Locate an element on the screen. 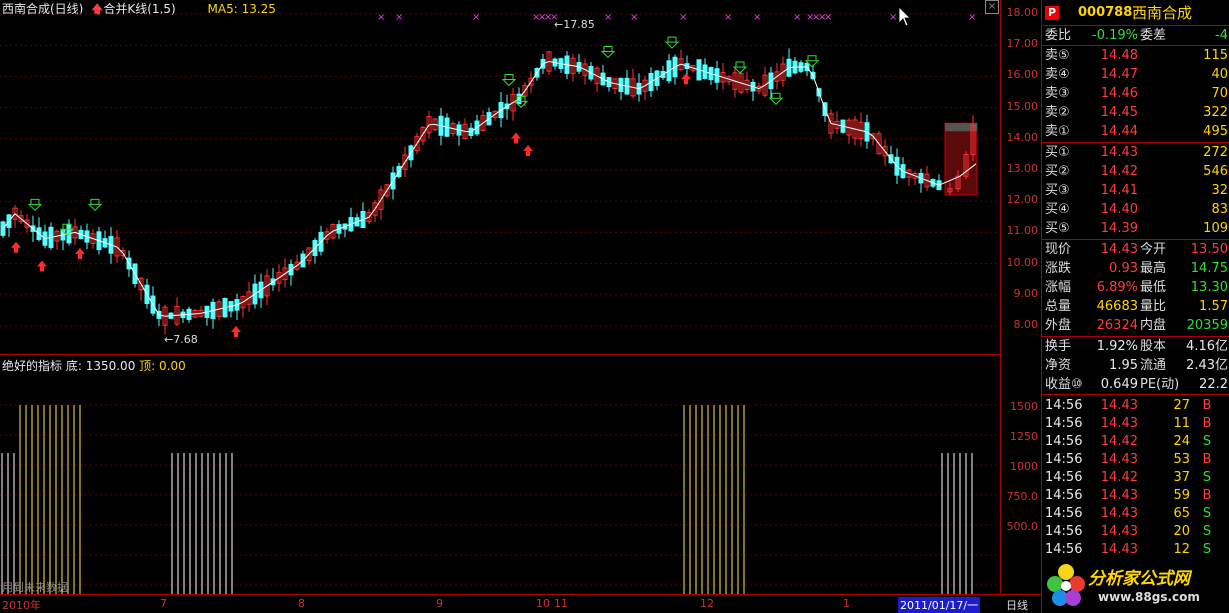 This screenshot has height=613, width=1229. time-label: 7 is located at coordinates (163, 603).